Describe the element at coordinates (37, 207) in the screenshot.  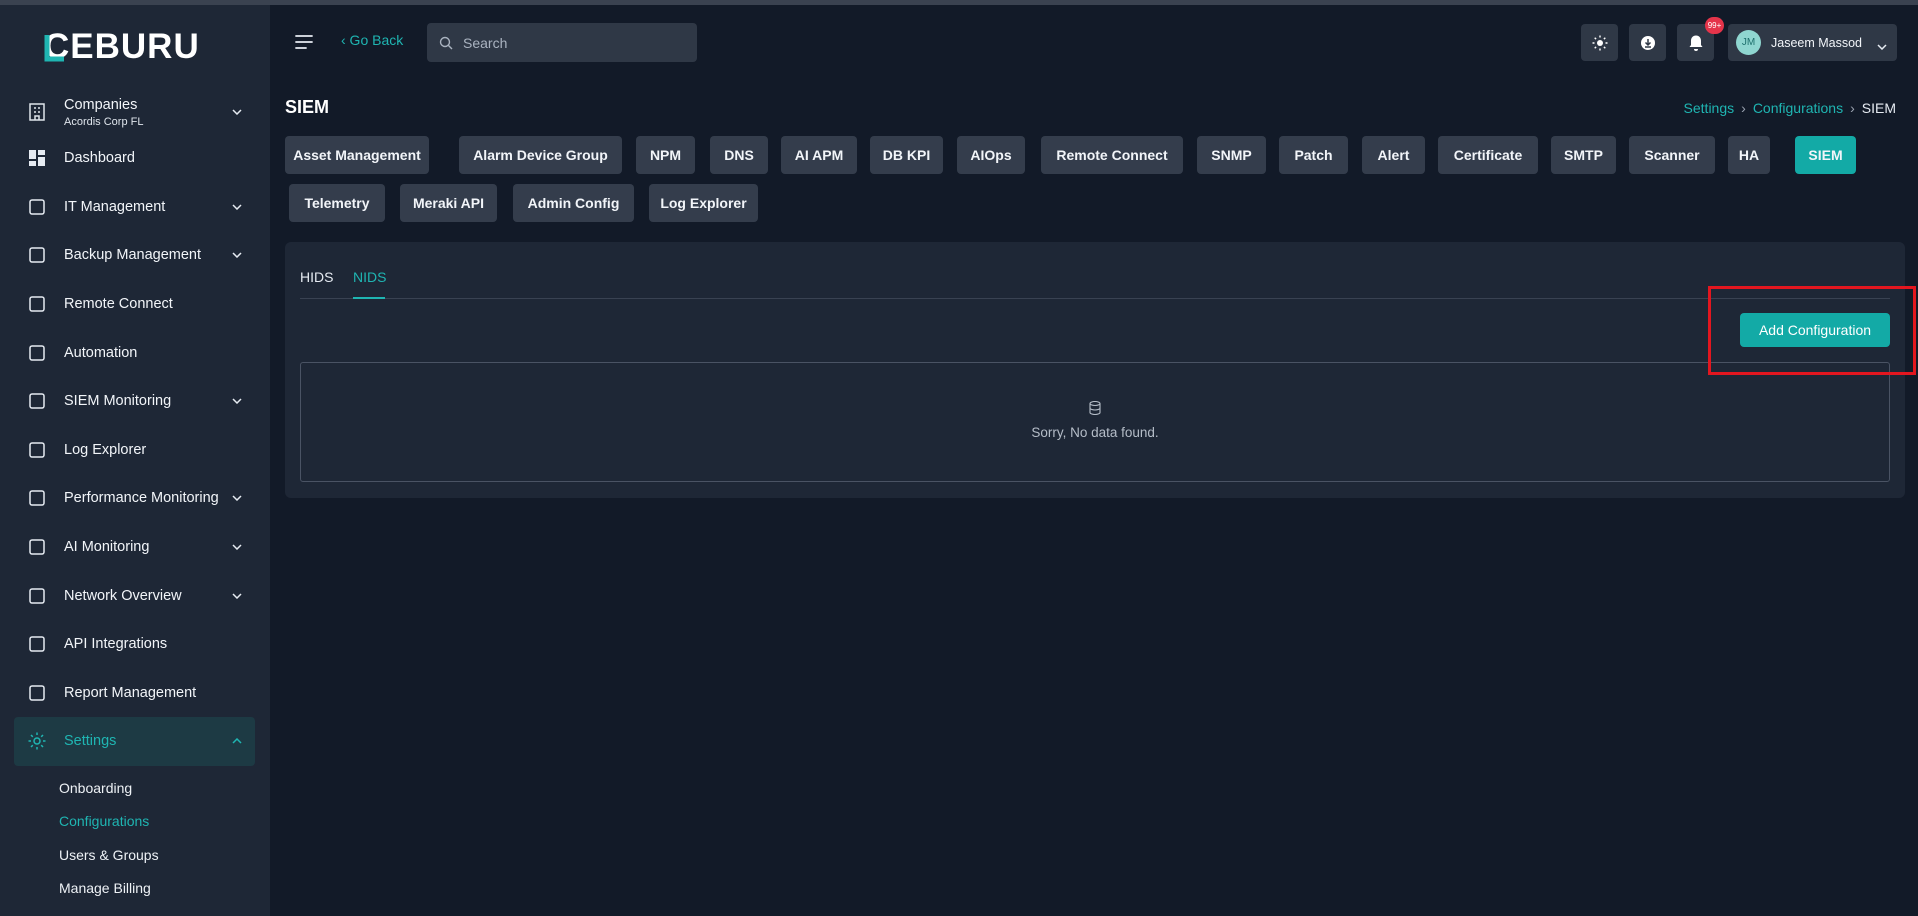
I see `it-management-icon` at that location.